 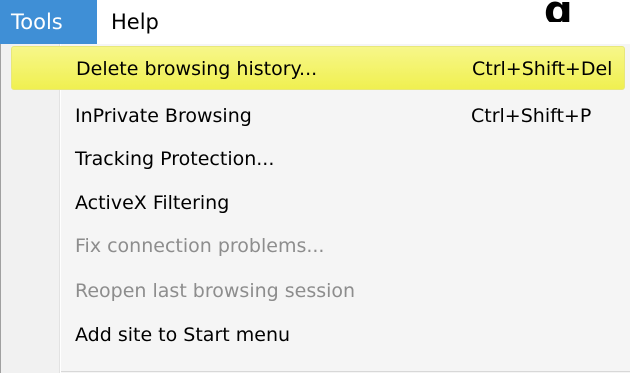 What do you see at coordinates (163, 116) in the screenshot?
I see `menu-item-label: InPrivate Browsing` at bounding box center [163, 116].